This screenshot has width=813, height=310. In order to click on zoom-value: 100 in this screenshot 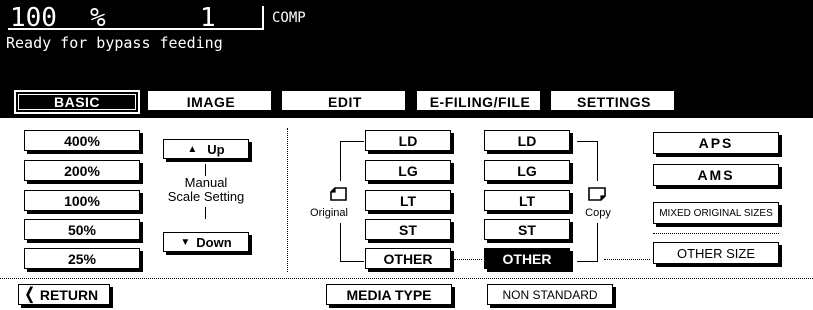, I will do `click(33, 18)`.